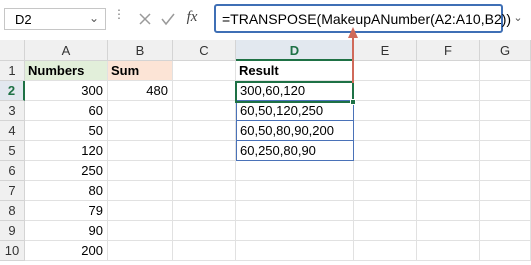 The image size is (531, 265). Describe the element at coordinates (66, 151) in the screenshot. I see `cell-a5: 120` at that location.